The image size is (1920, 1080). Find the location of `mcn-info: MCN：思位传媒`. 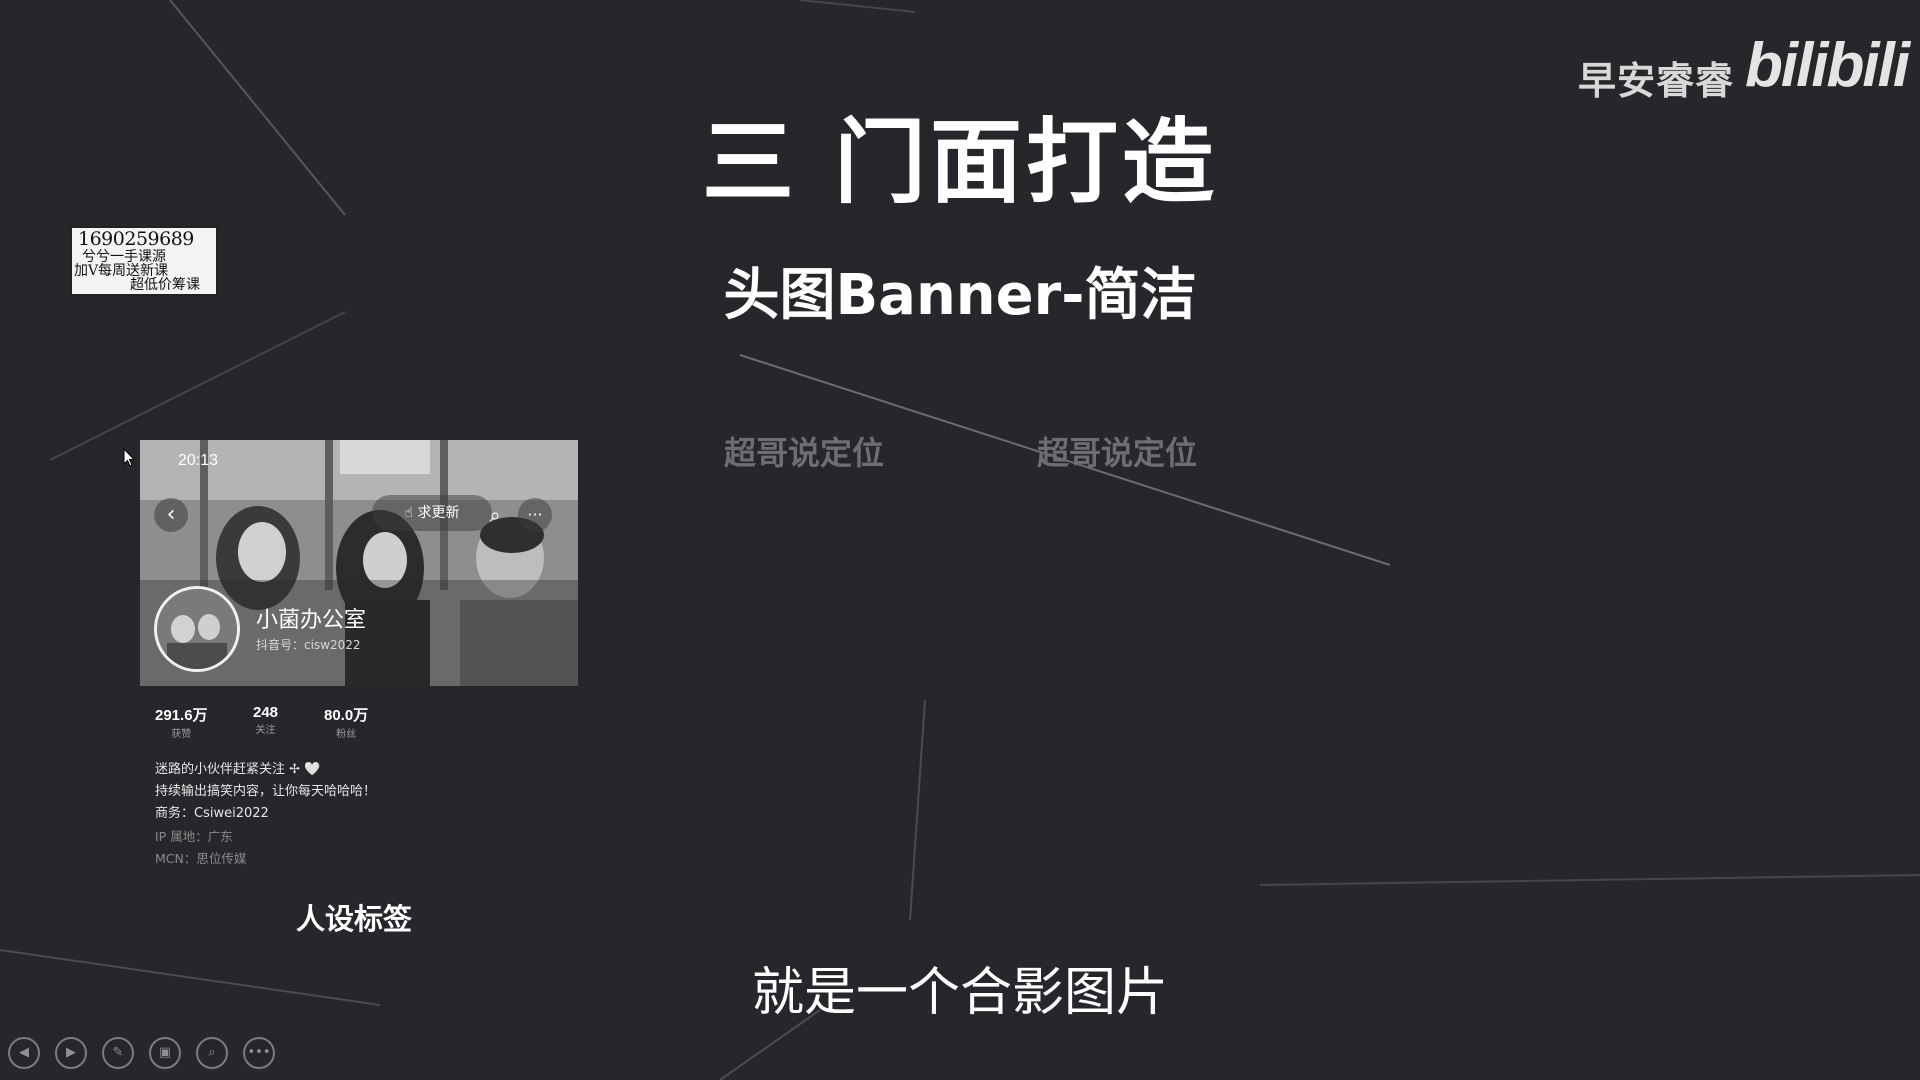

mcn-info: MCN：思位传媒 is located at coordinates (201, 858).